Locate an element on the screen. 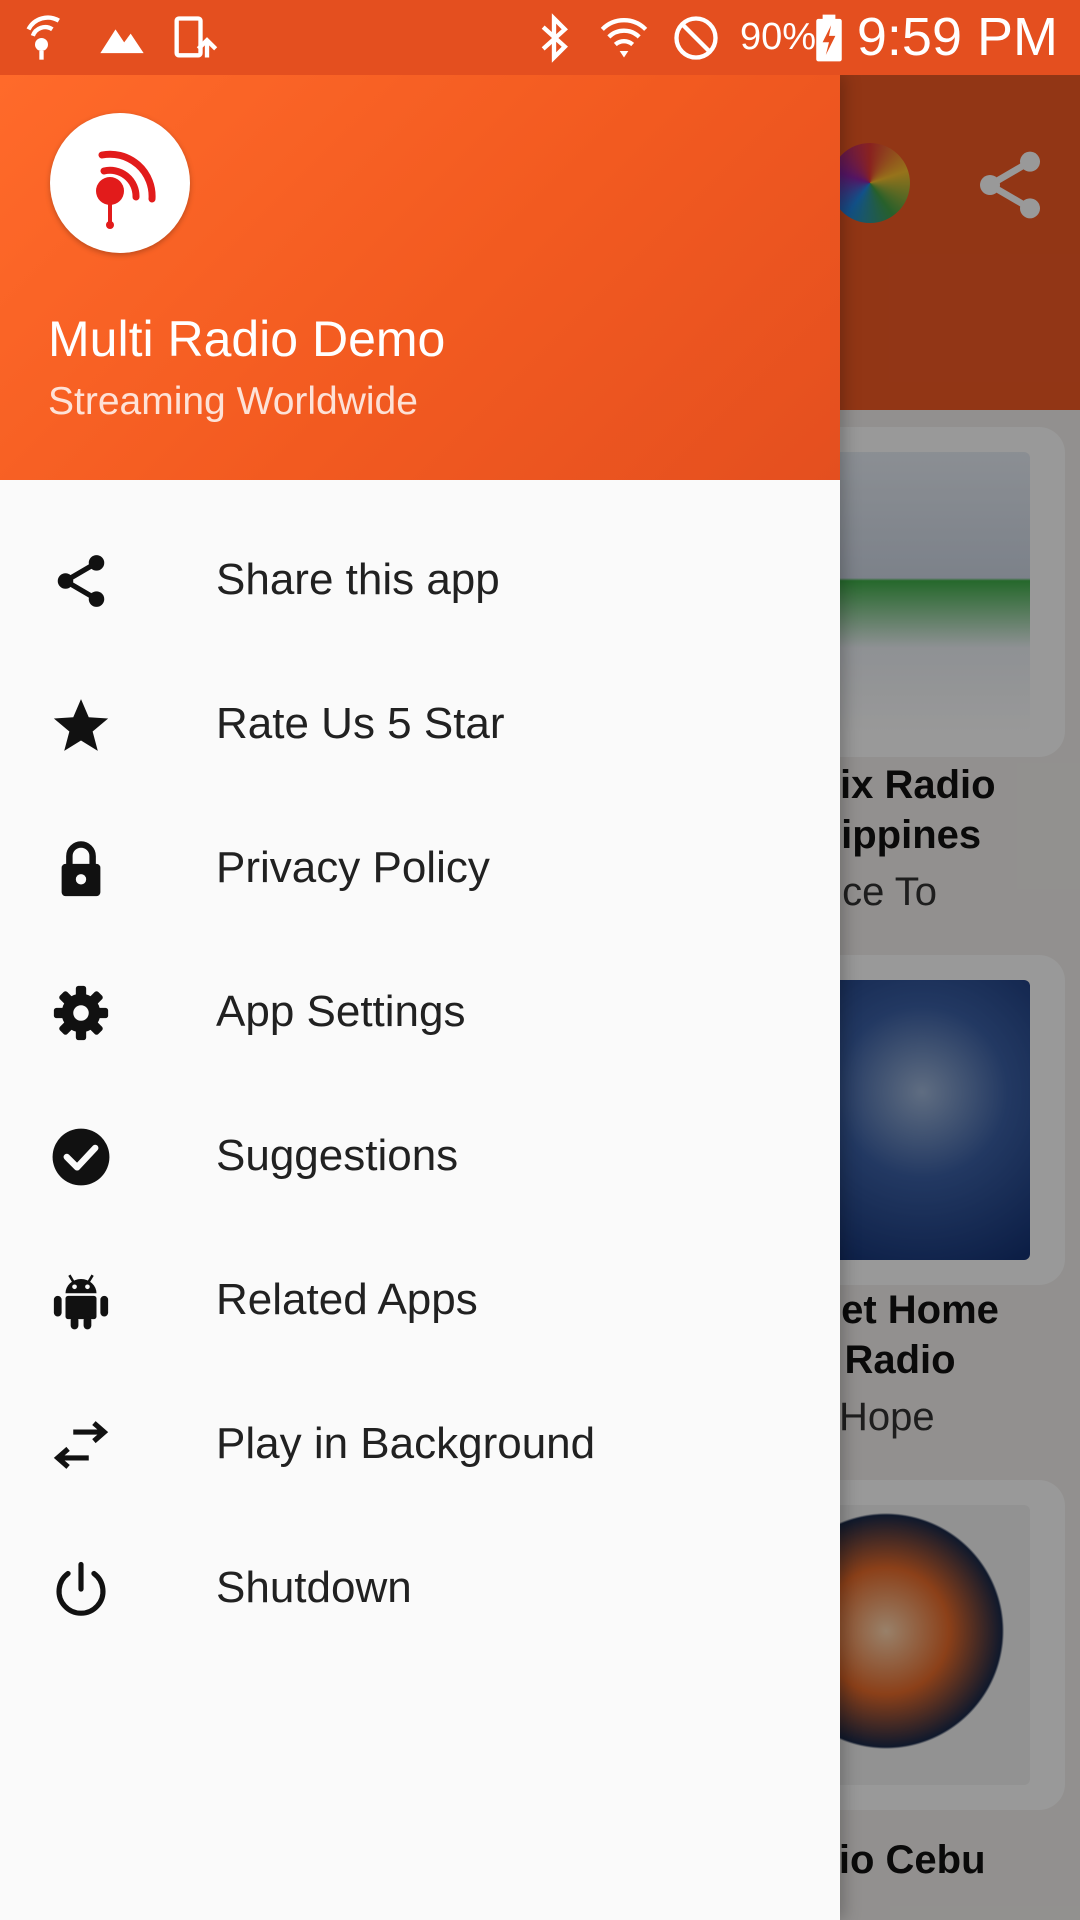 The width and height of the screenshot is (1080, 1920). menu-item-share: Share this app is located at coordinates (420, 580).